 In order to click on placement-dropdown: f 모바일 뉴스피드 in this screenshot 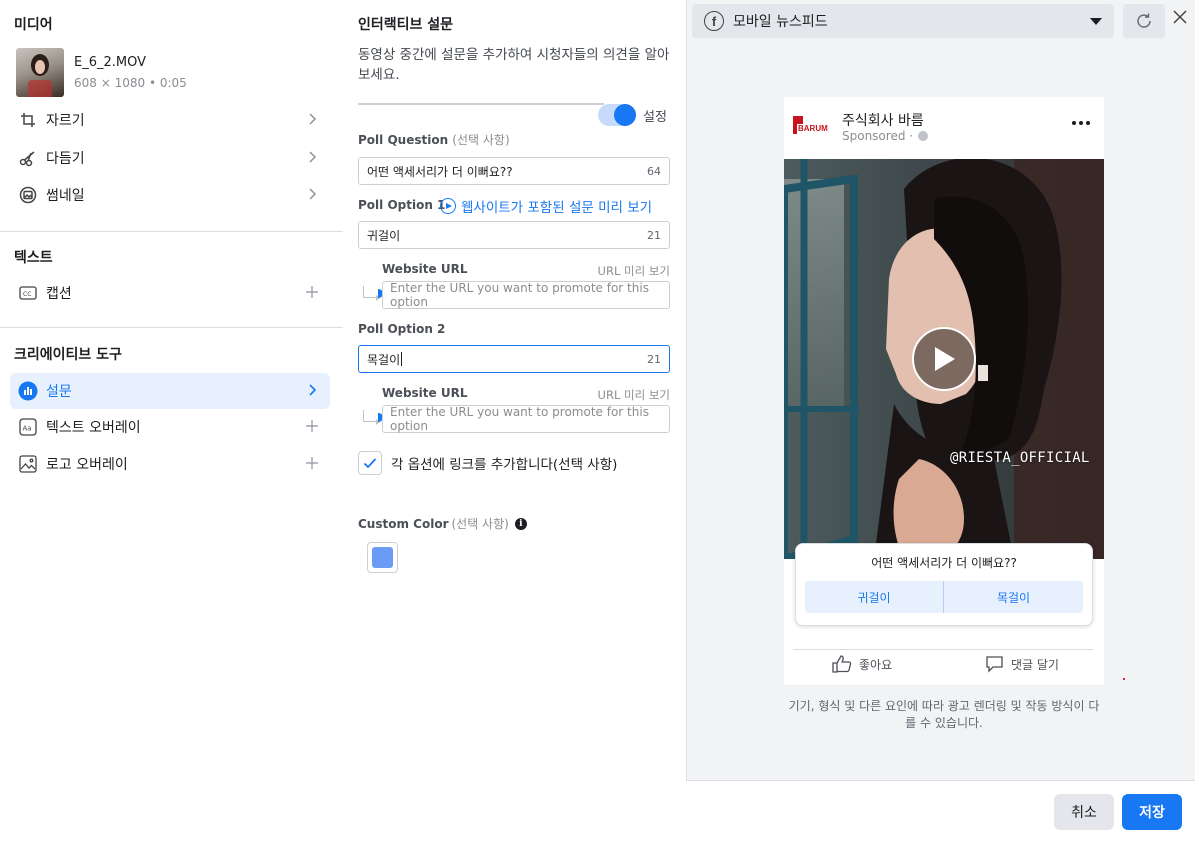, I will do `click(903, 21)`.